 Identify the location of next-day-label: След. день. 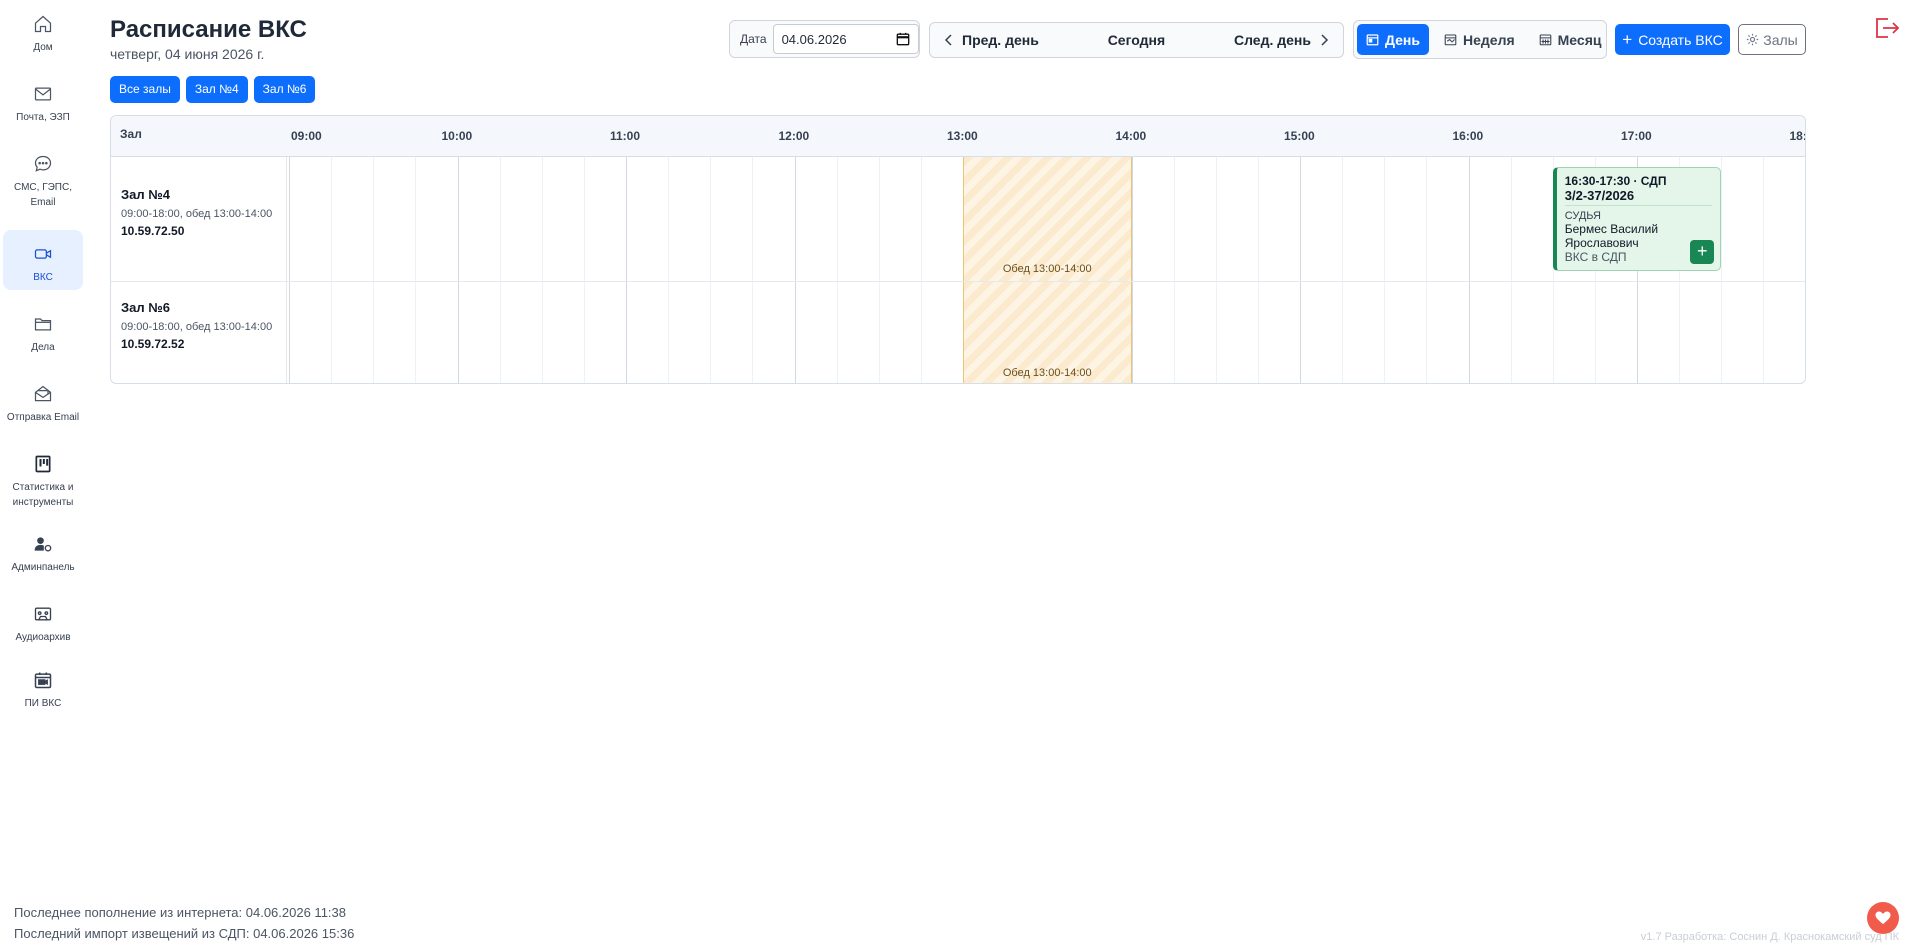
(1272, 40).